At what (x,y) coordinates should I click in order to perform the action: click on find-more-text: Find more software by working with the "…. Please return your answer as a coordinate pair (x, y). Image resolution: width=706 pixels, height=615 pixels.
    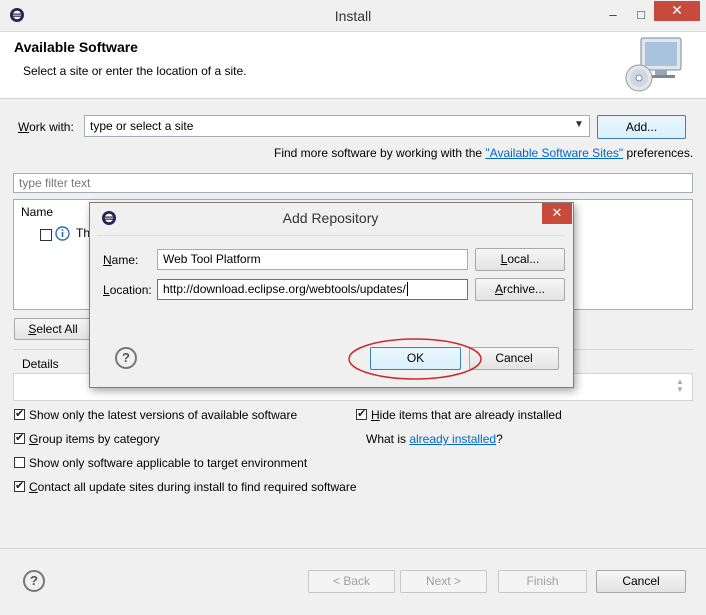
    Looking at the image, I should click on (484, 153).